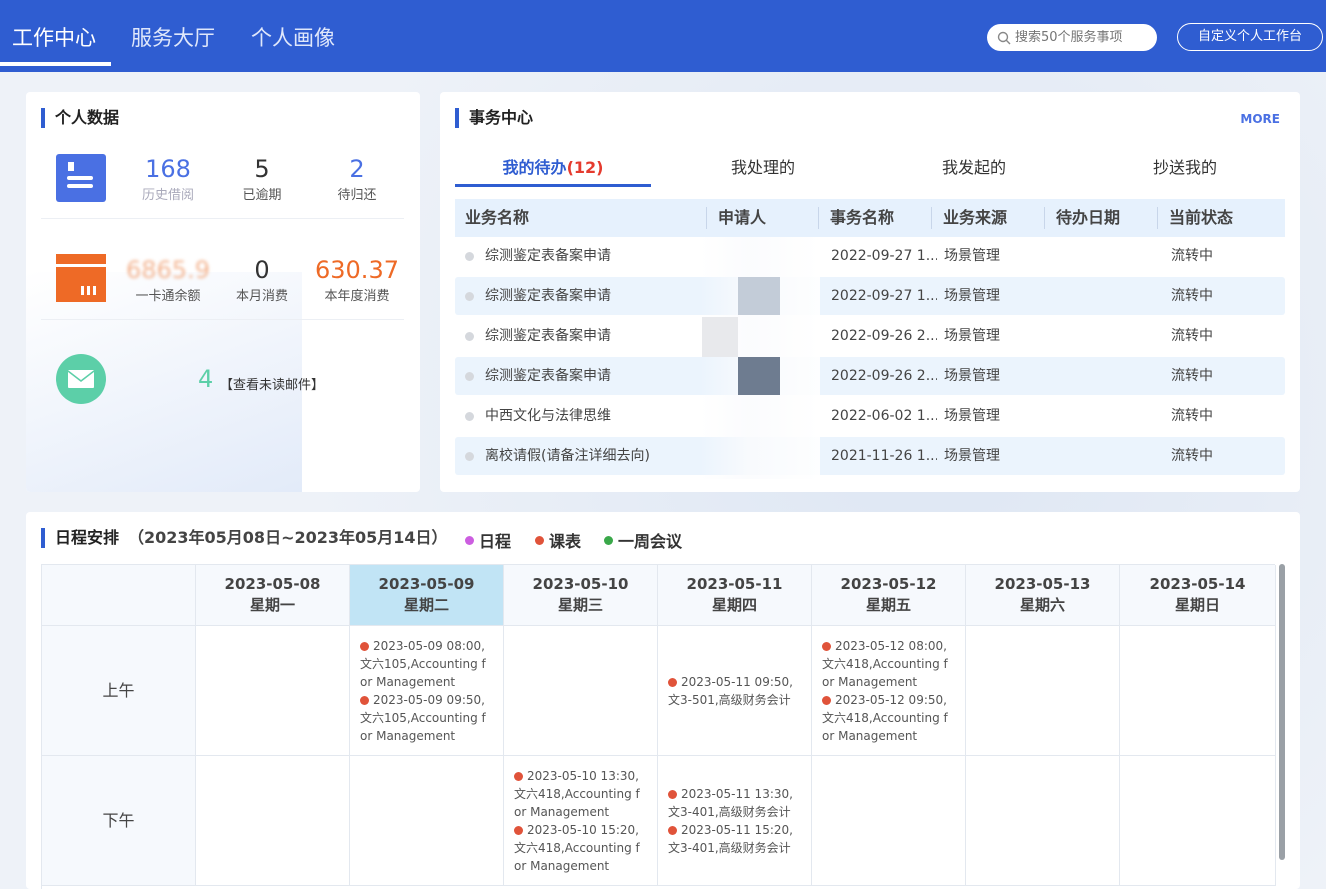 The image size is (1326, 889). Describe the element at coordinates (735, 595) in the screenshot. I see `day-header-thu: 2023-05-11 星期四` at that location.